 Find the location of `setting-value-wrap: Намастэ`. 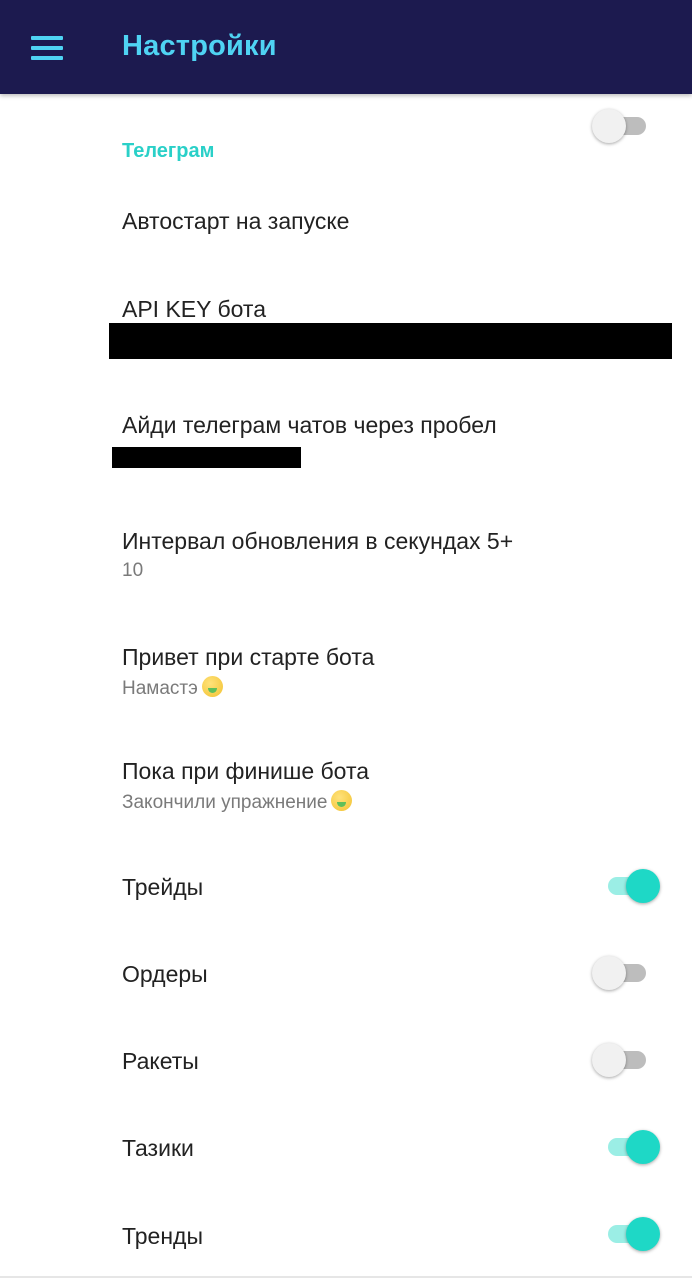

setting-value-wrap: Намастэ is located at coordinates (172, 688).